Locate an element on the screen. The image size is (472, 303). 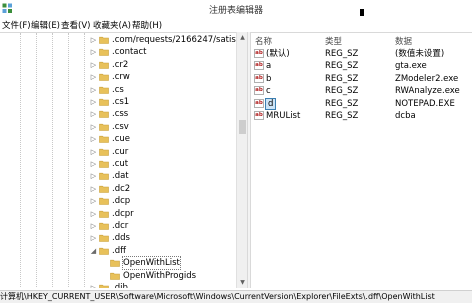
tree-key-label: .css is located at coordinates (120, 114).